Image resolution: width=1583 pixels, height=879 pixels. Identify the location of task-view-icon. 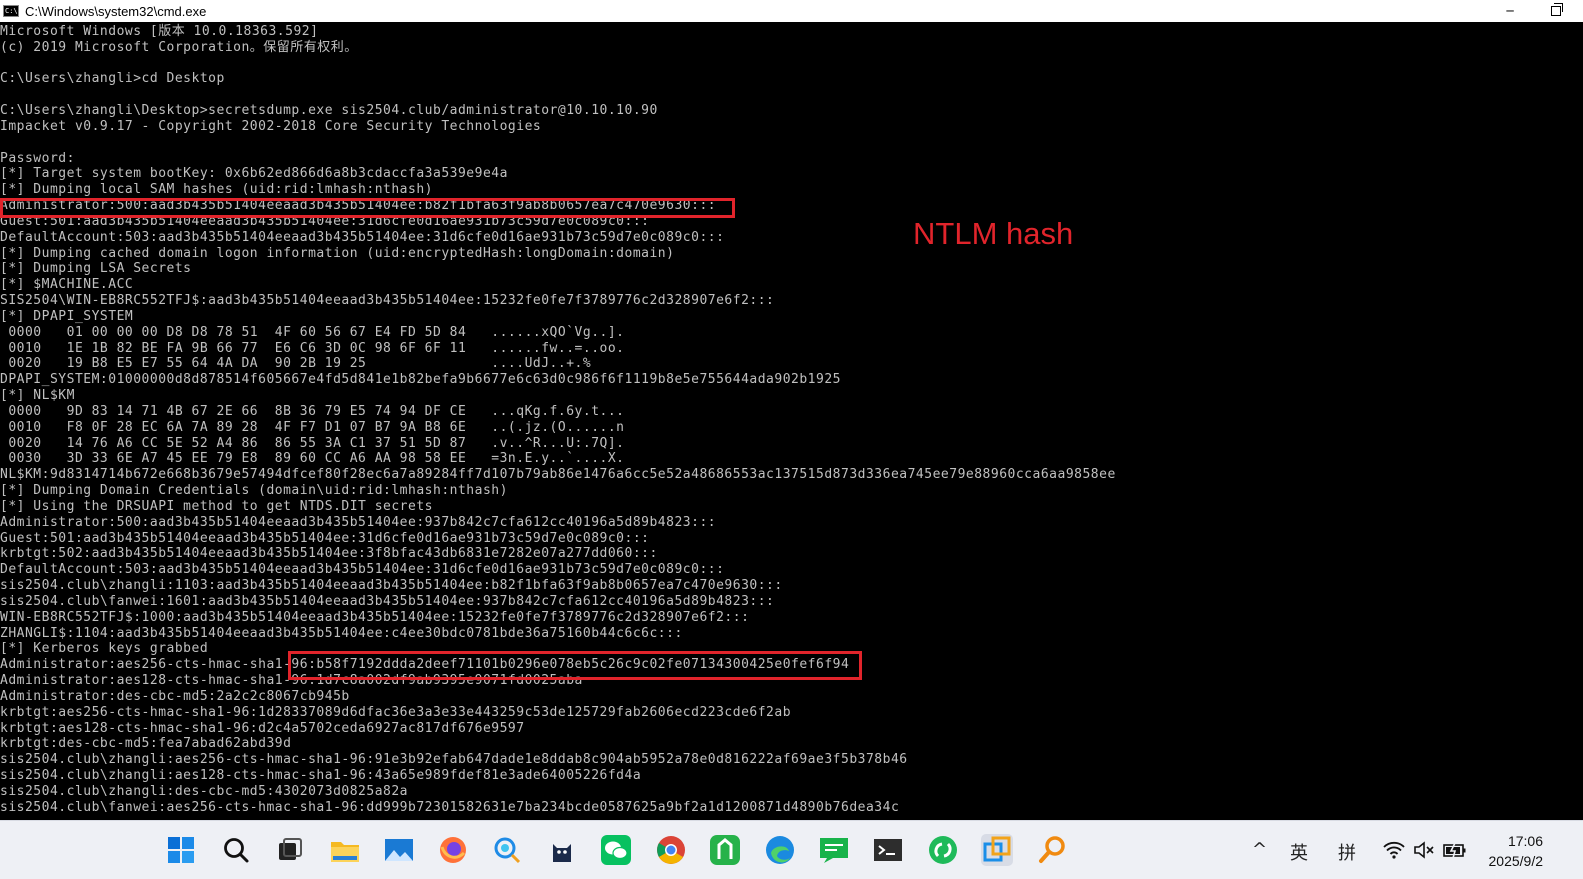
(290, 850).